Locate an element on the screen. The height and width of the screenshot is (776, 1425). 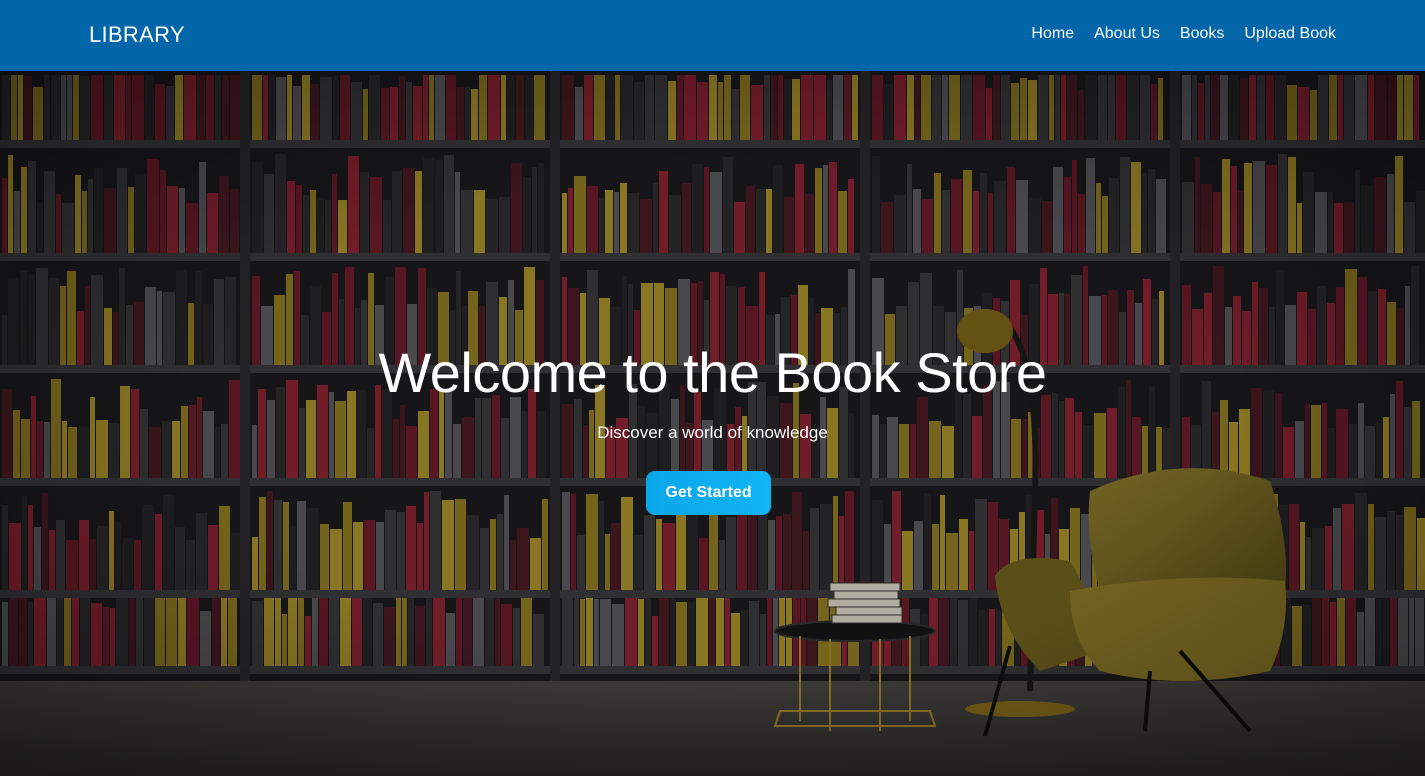
nav-link-books: Books is located at coordinates (1202, 34).